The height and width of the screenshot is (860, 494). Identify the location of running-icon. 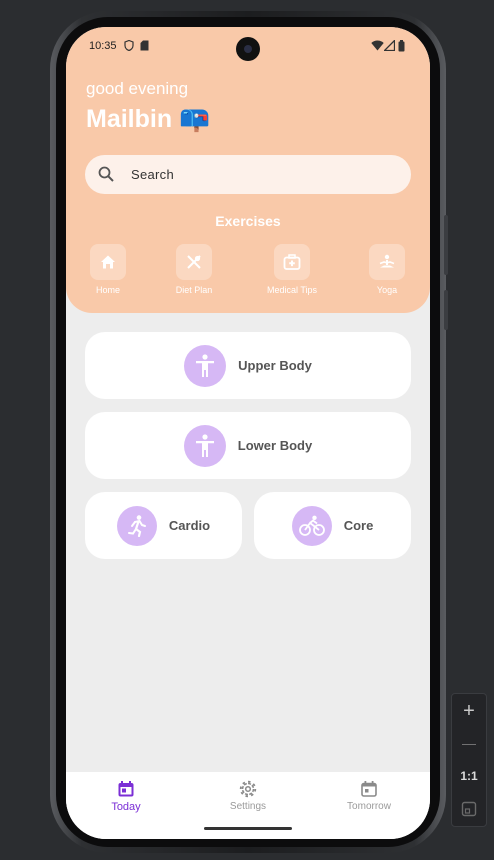
(136, 525).